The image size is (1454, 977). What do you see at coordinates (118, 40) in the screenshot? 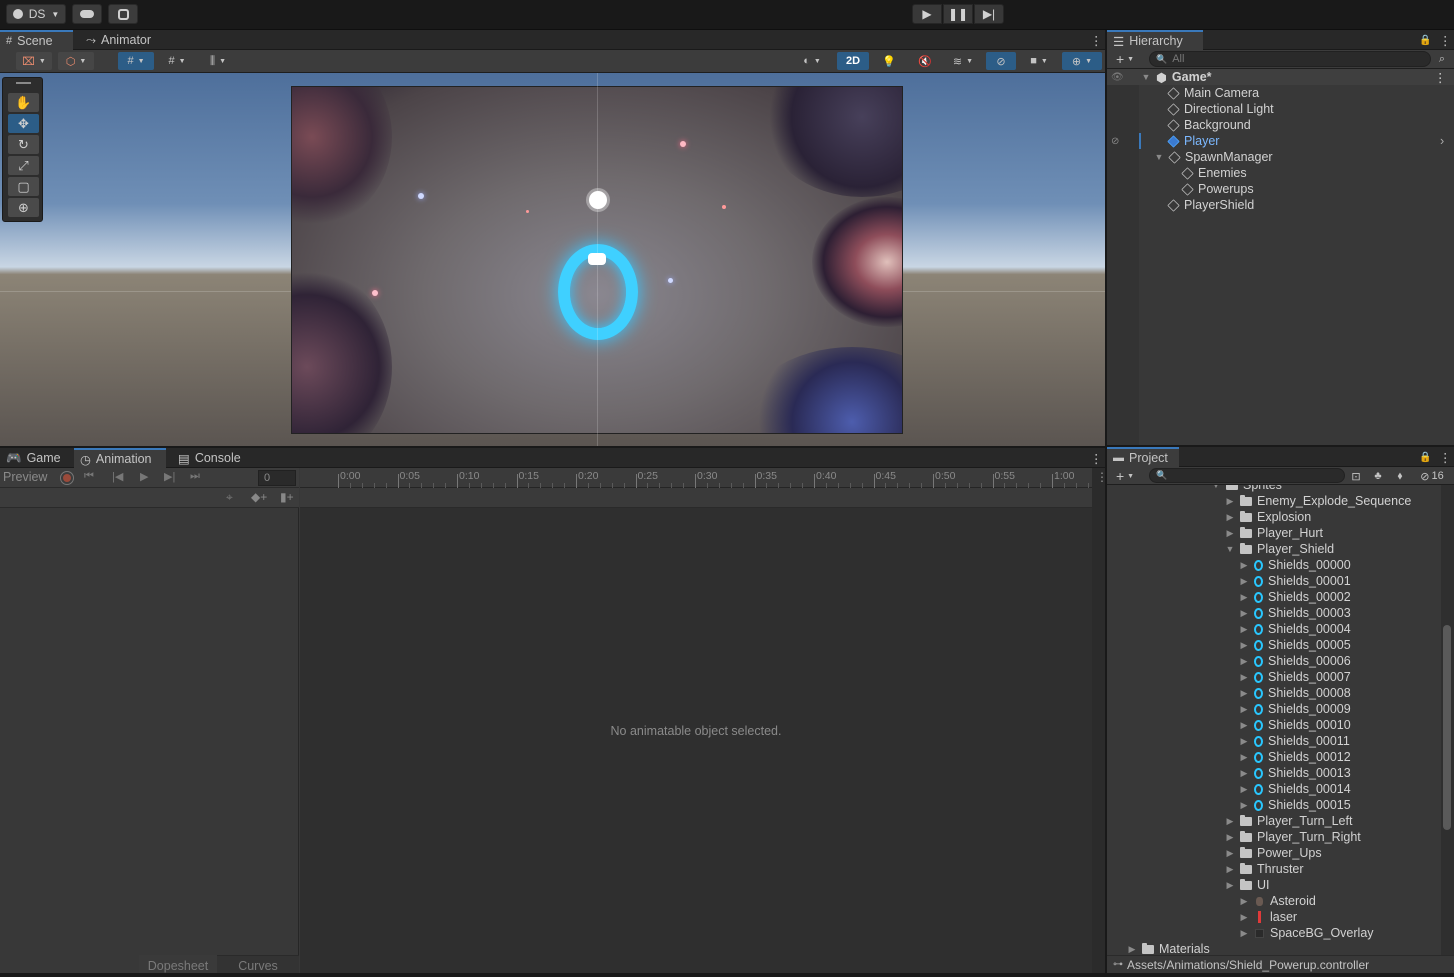
I see `tab-animator: ⤳ Animator` at bounding box center [118, 40].